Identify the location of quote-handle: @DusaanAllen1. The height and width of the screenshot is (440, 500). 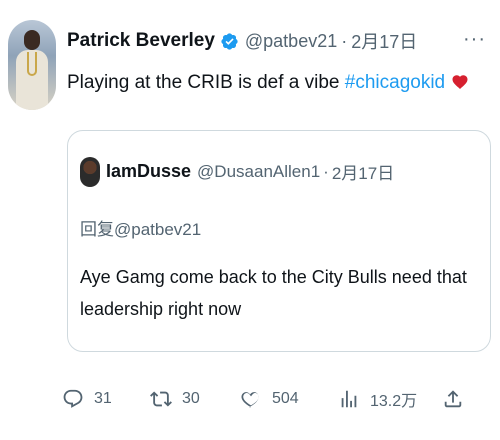
(259, 171).